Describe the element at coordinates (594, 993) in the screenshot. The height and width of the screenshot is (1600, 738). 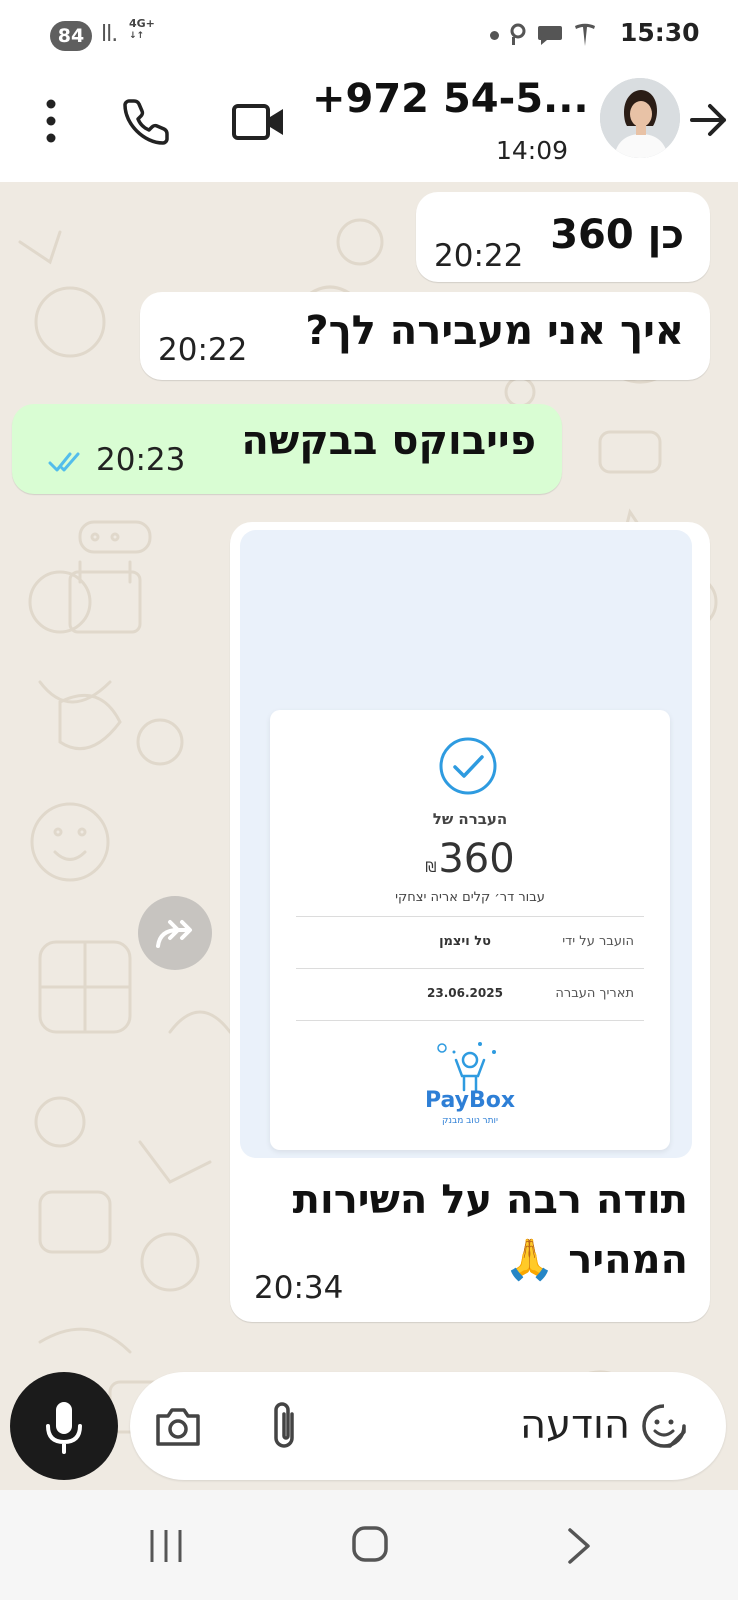
I see `date-label: תאריך העברה` at that location.